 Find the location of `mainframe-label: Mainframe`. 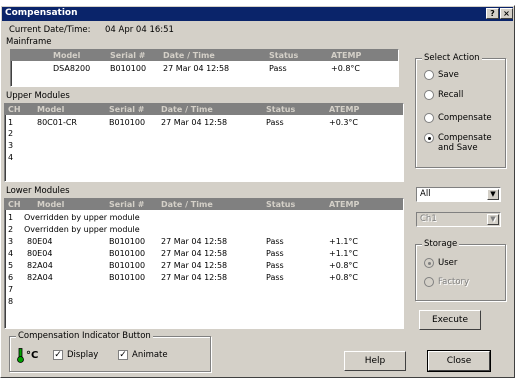

mainframe-label: Mainframe is located at coordinates (29, 42).